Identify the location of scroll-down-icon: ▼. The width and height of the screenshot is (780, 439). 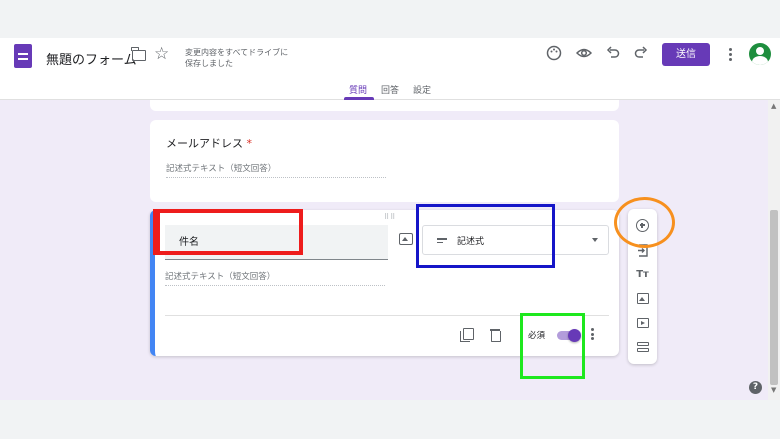
(773, 390).